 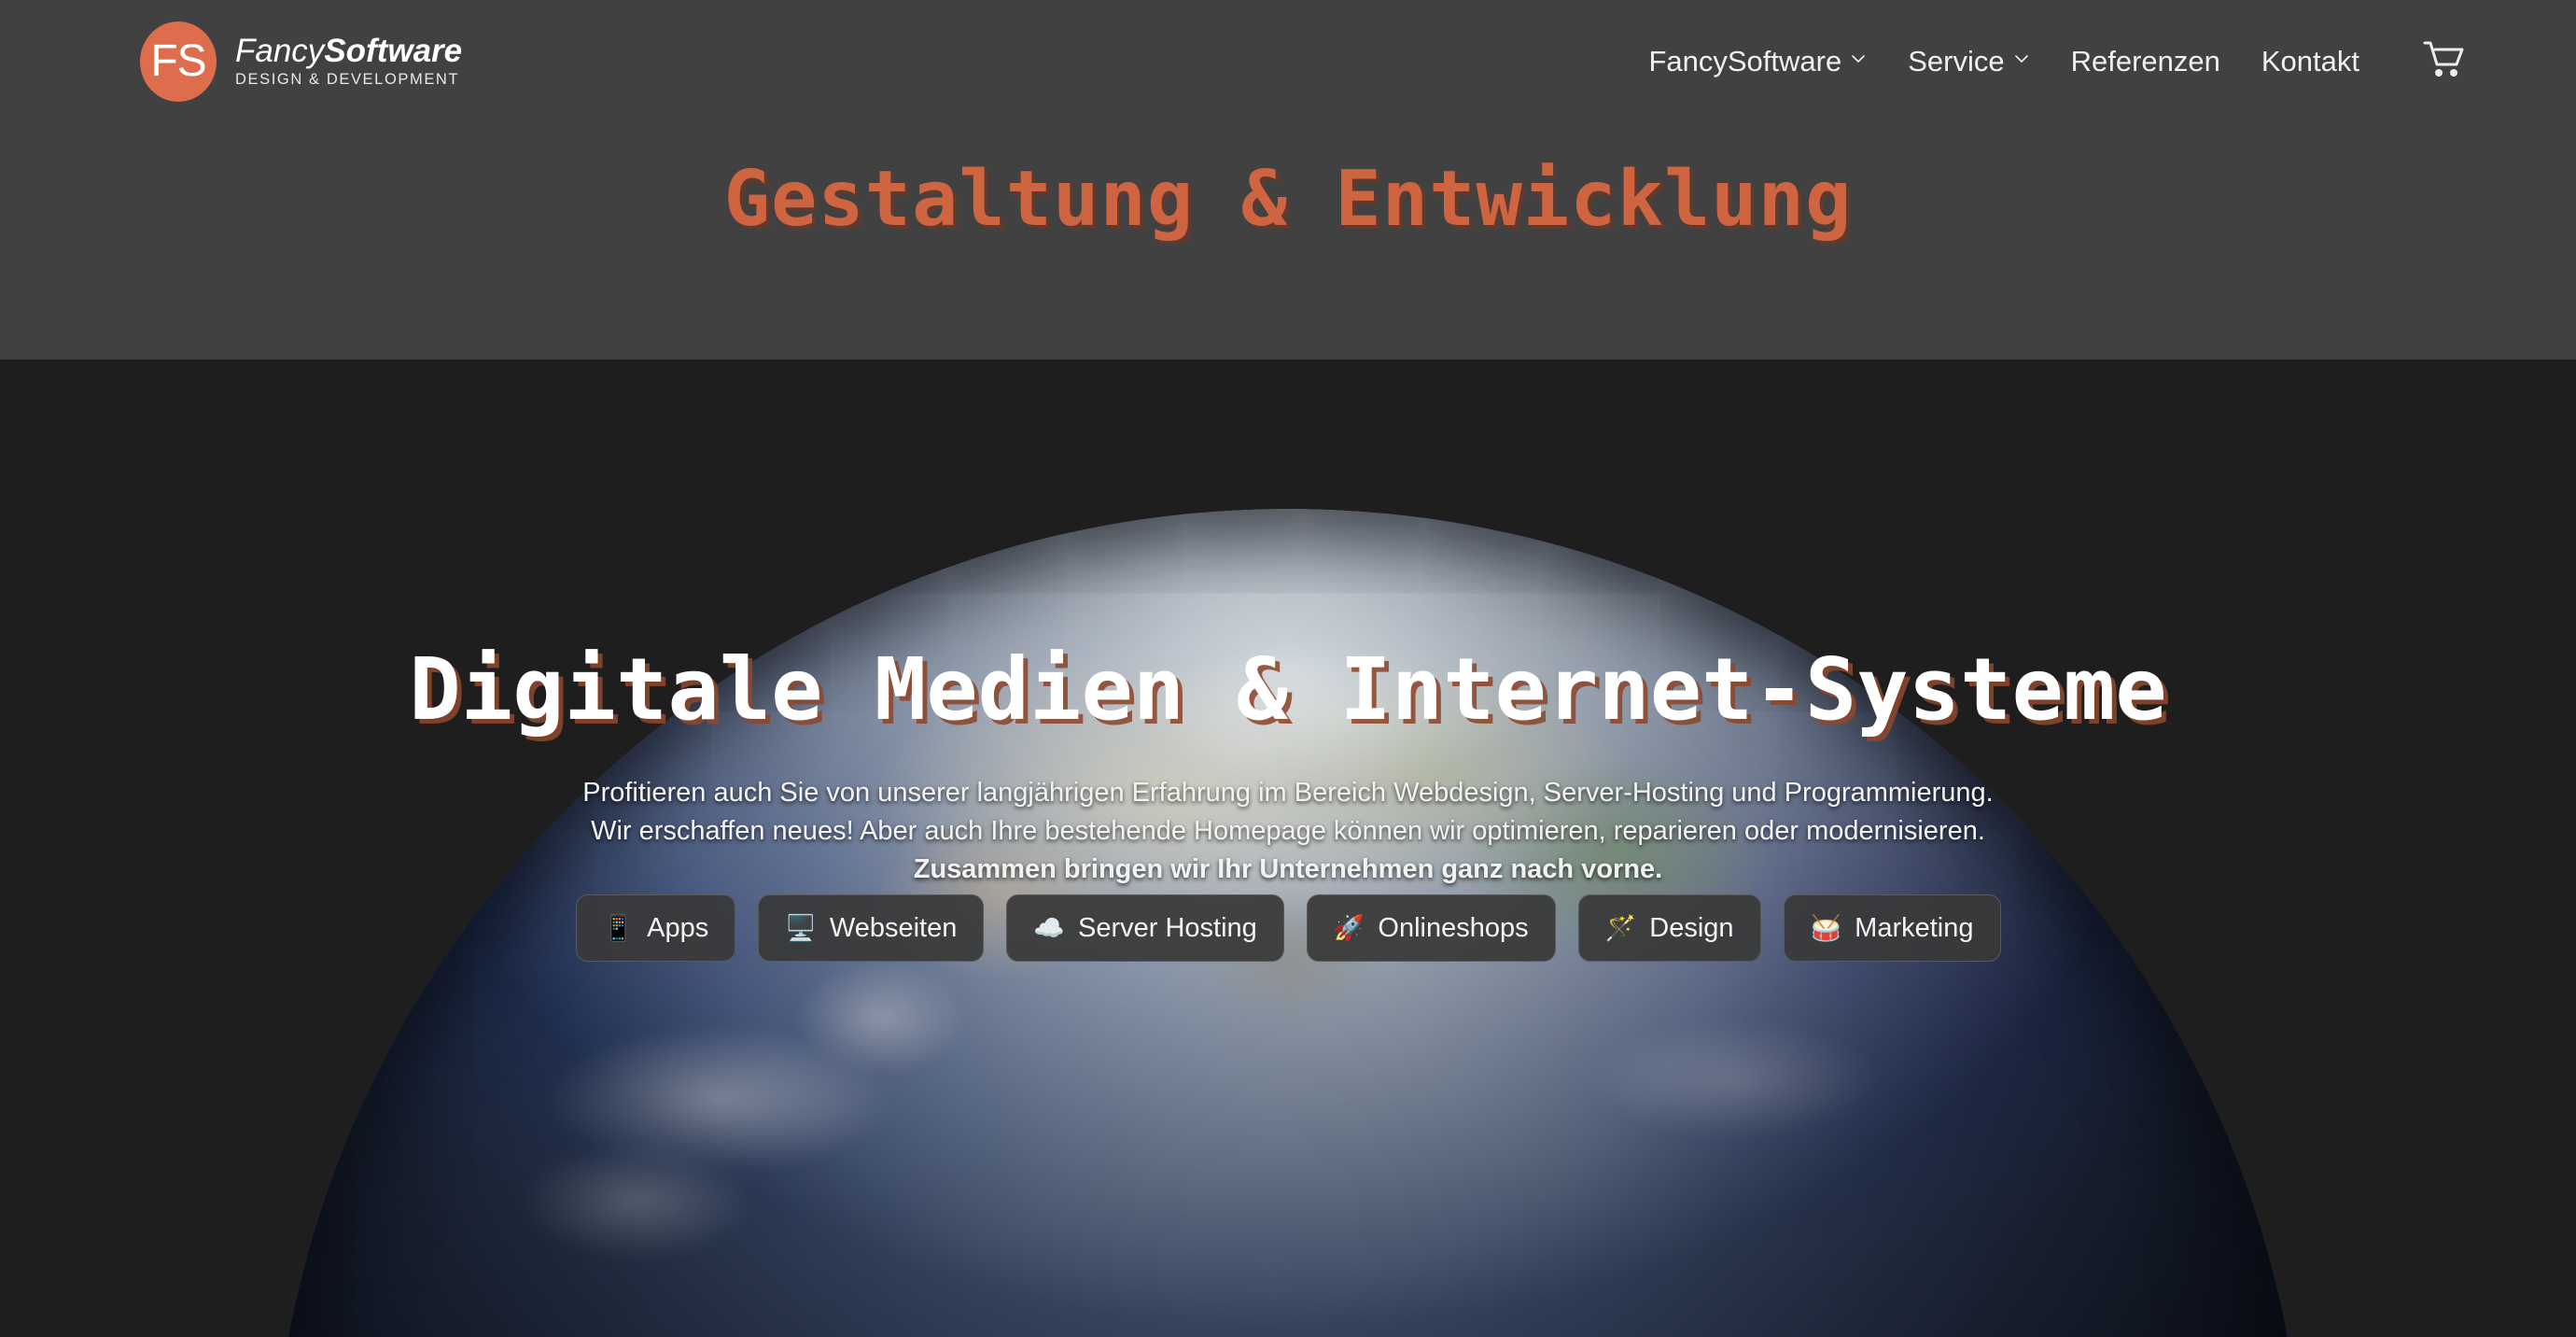 I want to click on brand-name-light: Fancy, so click(x=280, y=50).